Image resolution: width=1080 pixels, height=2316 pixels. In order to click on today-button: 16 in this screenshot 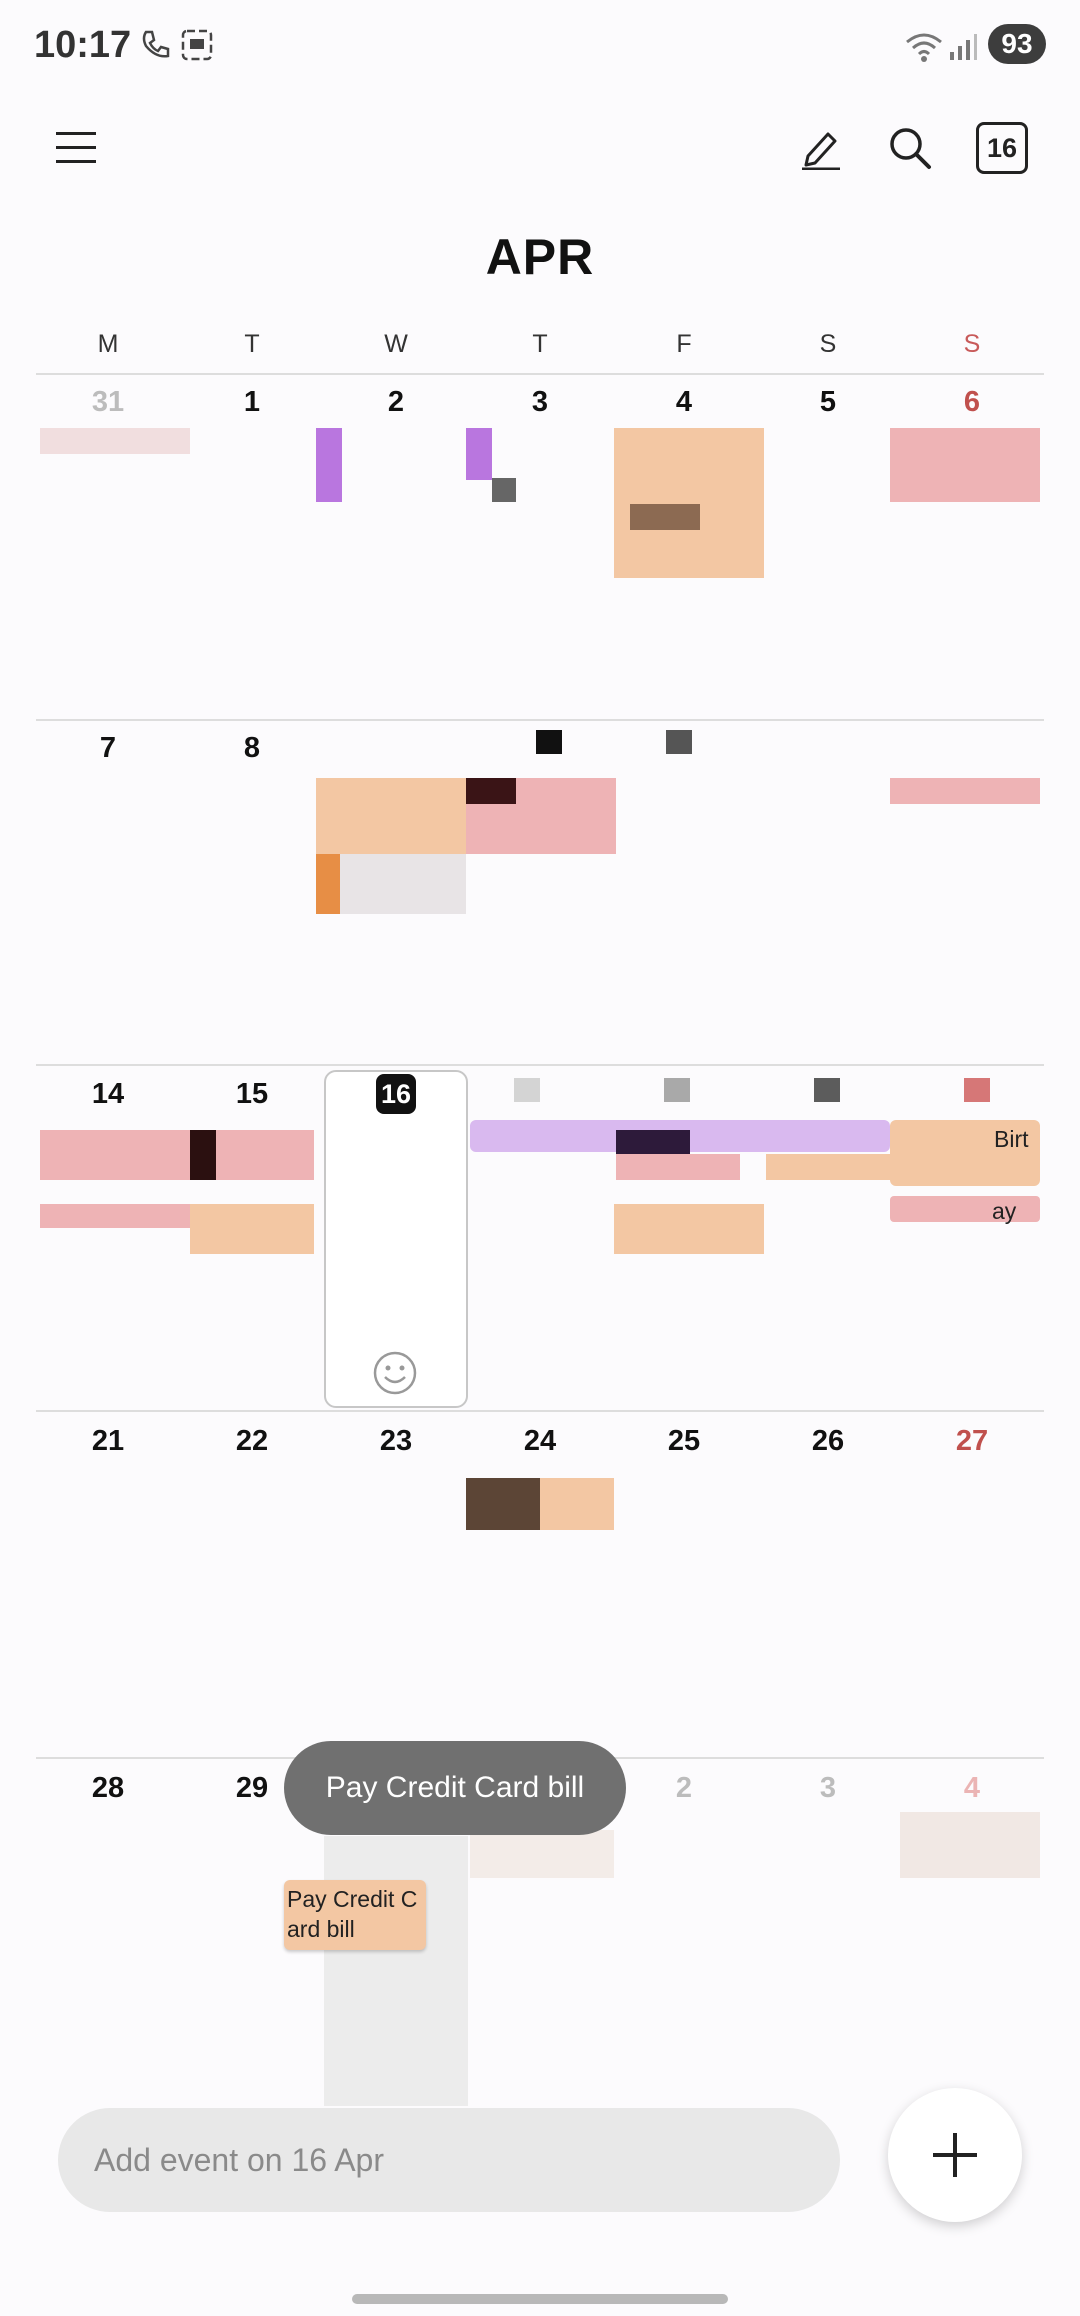, I will do `click(1002, 148)`.